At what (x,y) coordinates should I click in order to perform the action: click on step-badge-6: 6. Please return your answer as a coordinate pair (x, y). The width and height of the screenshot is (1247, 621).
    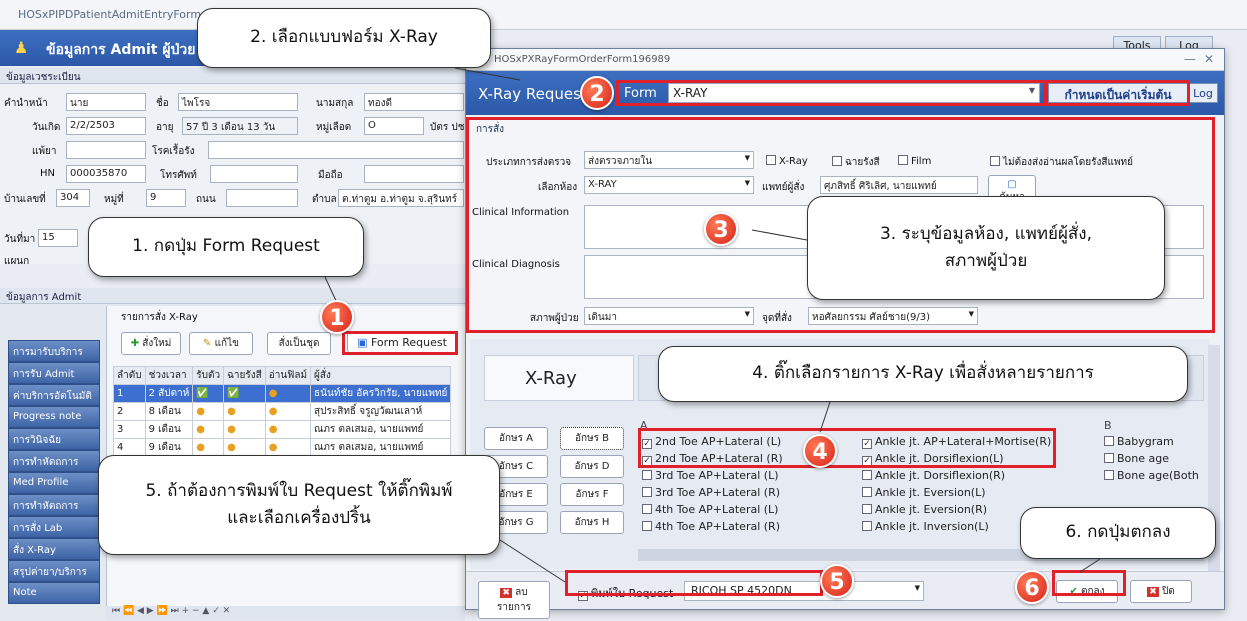
    Looking at the image, I should click on (1032, 587).